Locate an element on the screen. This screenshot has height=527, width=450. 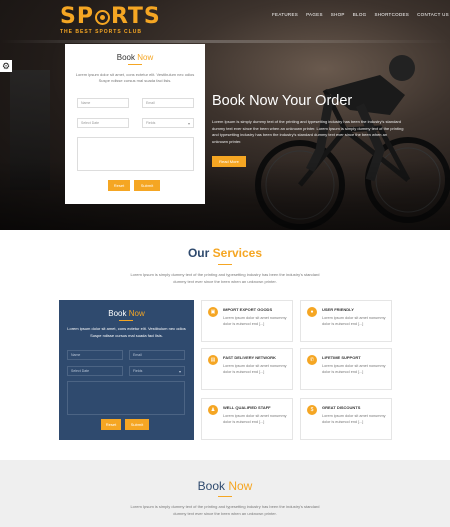
service-title: FAST DELIVERY NETWORK is located at coordinates (249, 357).